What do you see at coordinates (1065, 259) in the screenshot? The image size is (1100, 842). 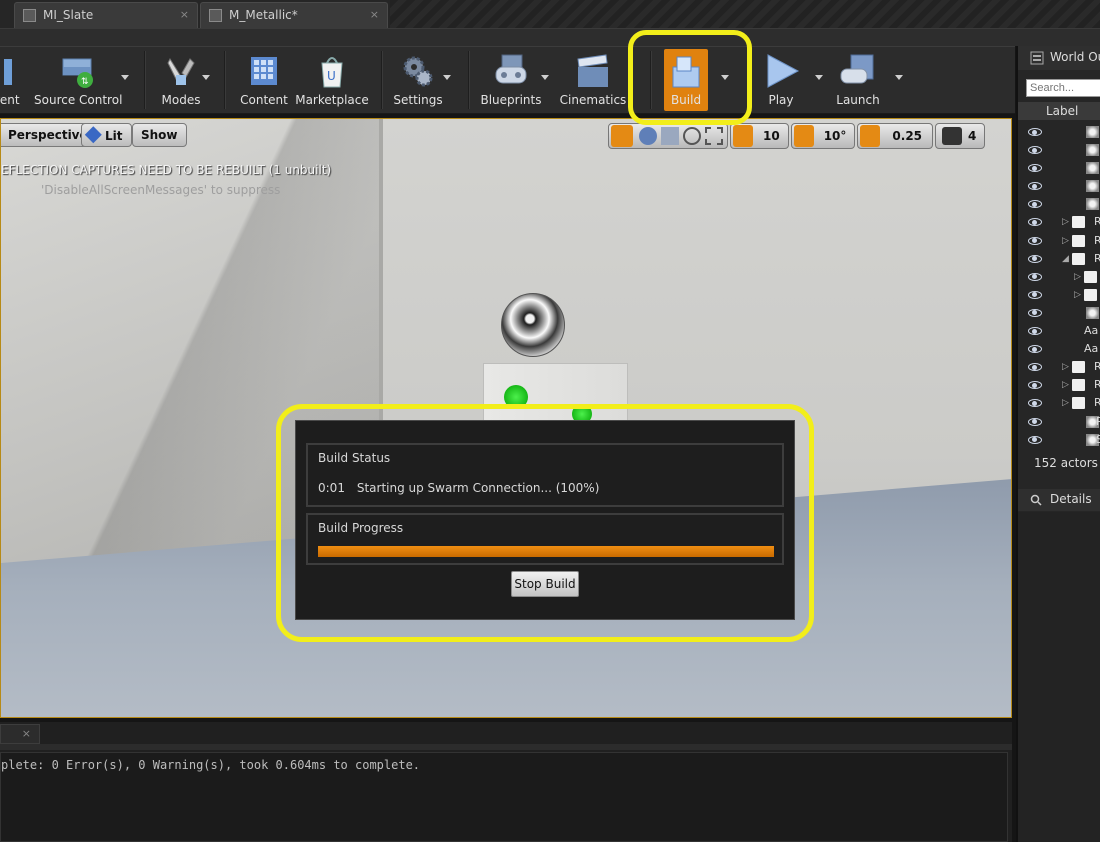 I see `expand-arrow-icon: ◢` at bounding box center [1065, 259].